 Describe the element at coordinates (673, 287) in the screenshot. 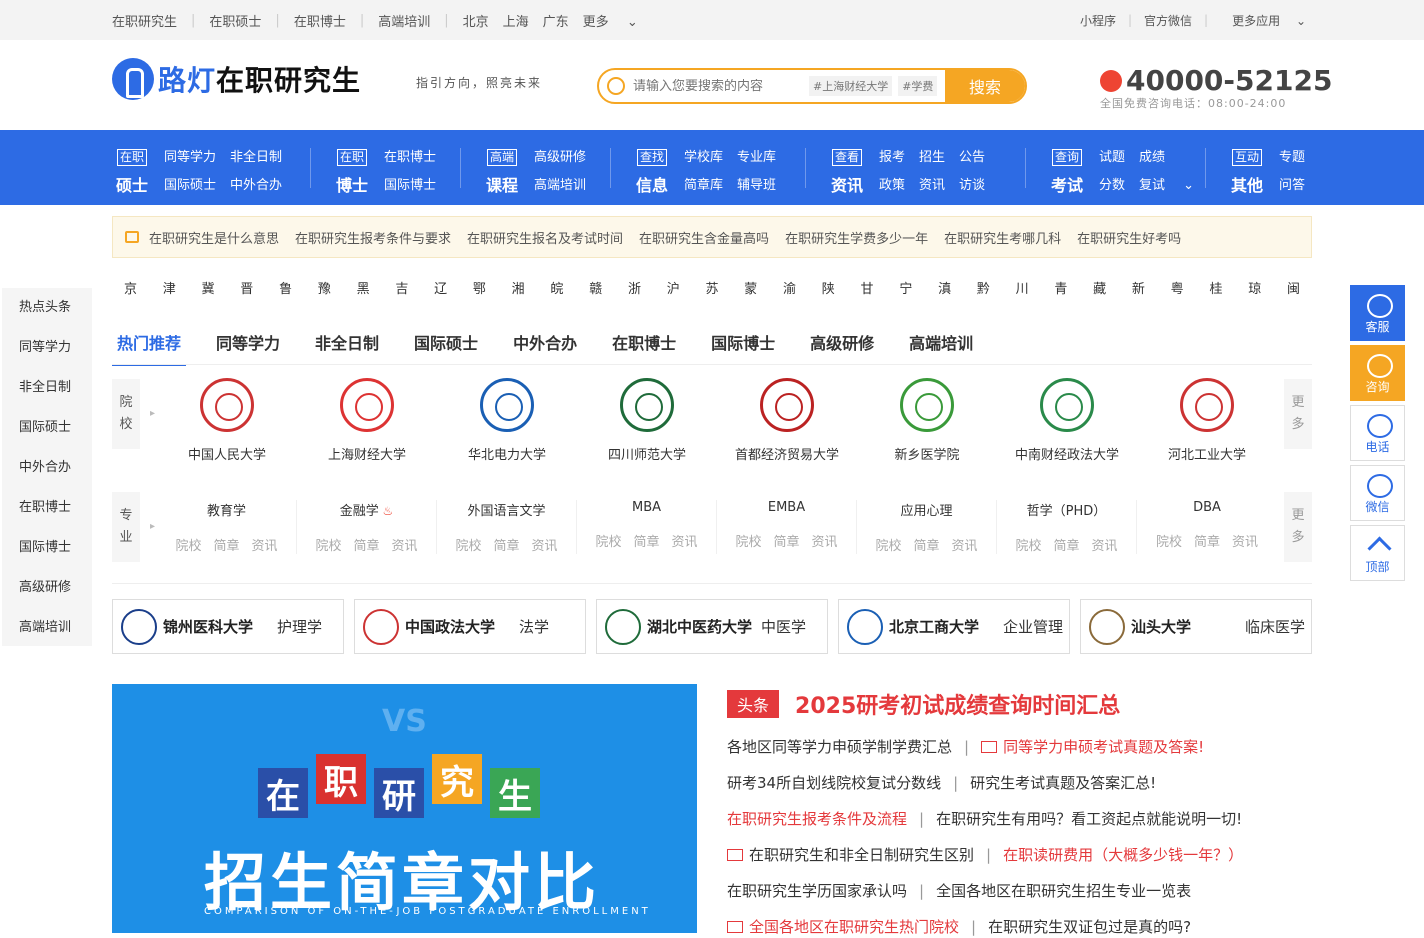

I see `province-link: 沪` at that location.